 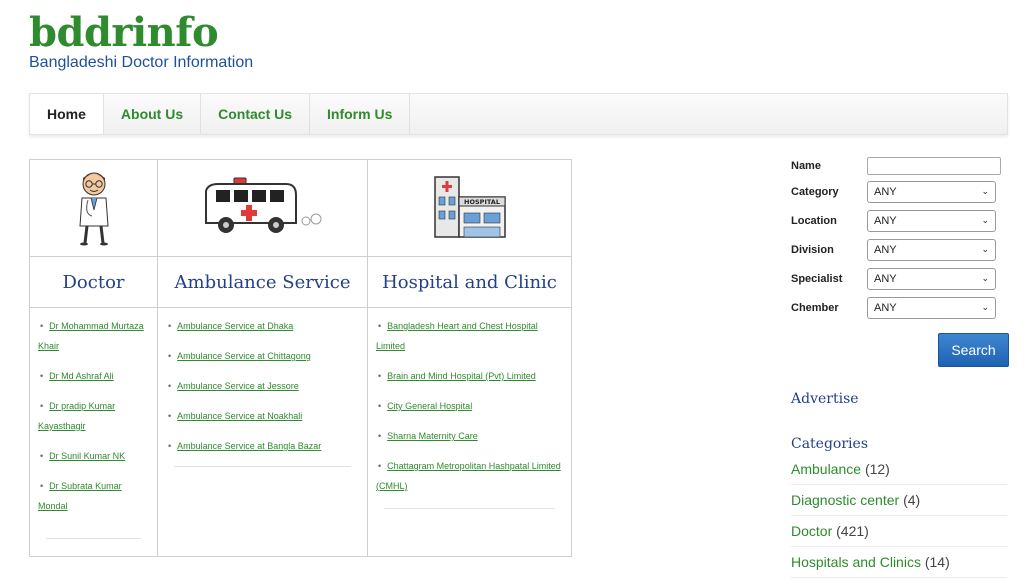 What do you see at coordinates (814, 220) in the screenshot?
I see `location-label: Location` at bounding box center [814, 220].